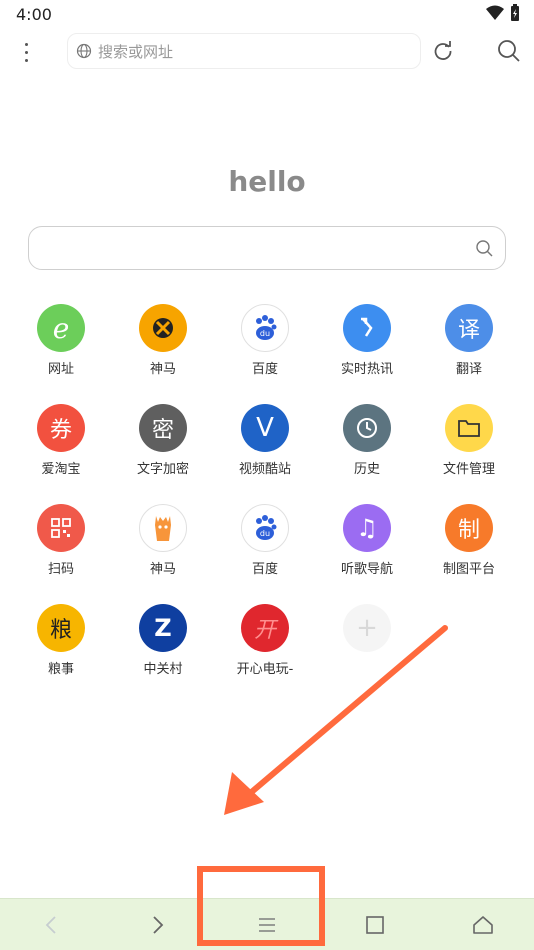 The image size is (534, 950). Describe the element at coordinates (366, 369) in the screenshot. I see `shortcut-label: 实时热讯` at that location.